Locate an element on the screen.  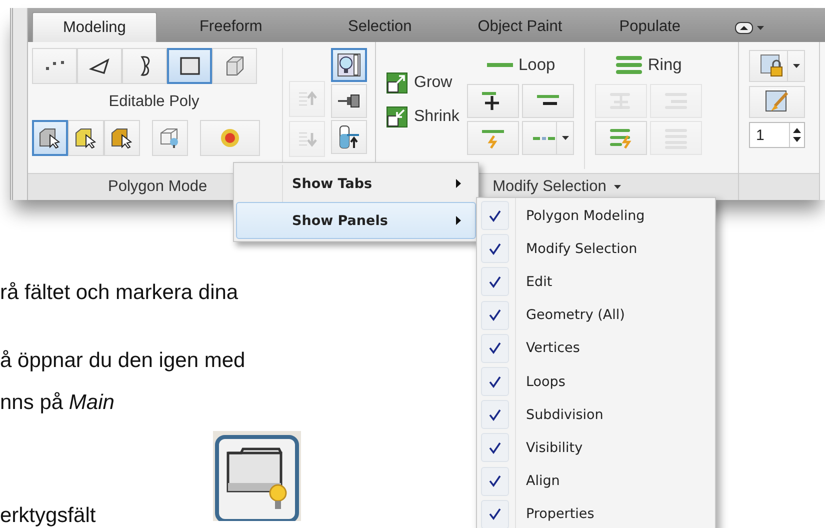
edge-icon is located at coordinates (99, 66).